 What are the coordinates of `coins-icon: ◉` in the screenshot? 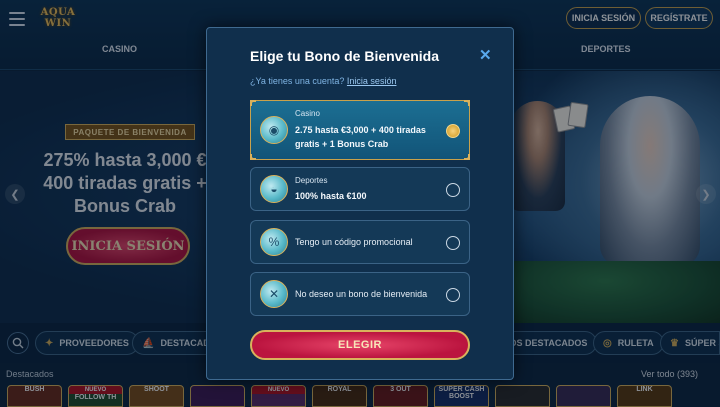 It's located at (274, 130).